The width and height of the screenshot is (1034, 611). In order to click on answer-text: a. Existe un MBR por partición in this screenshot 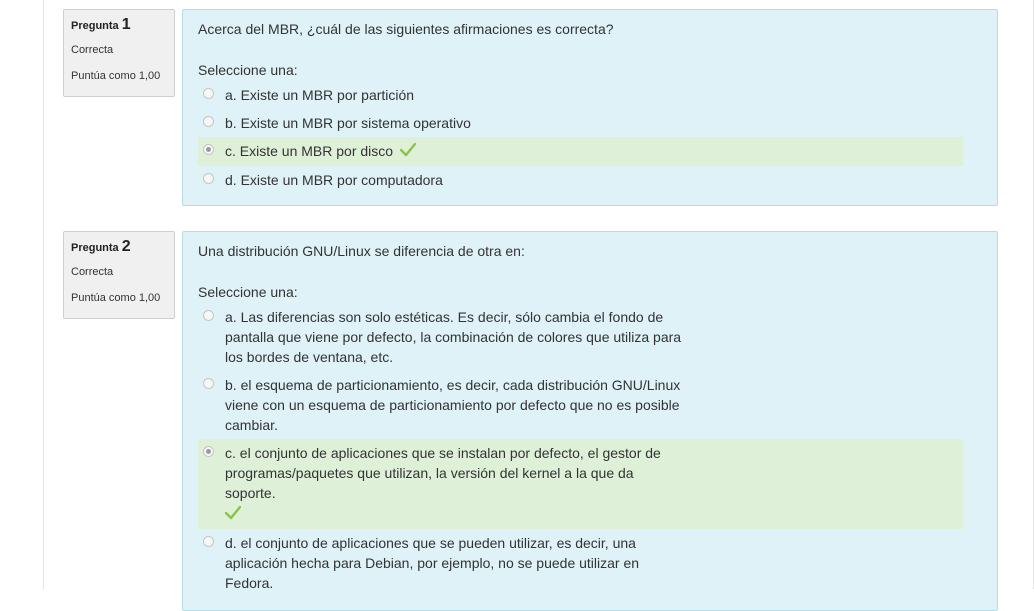, I will do `click(320, 95)`.